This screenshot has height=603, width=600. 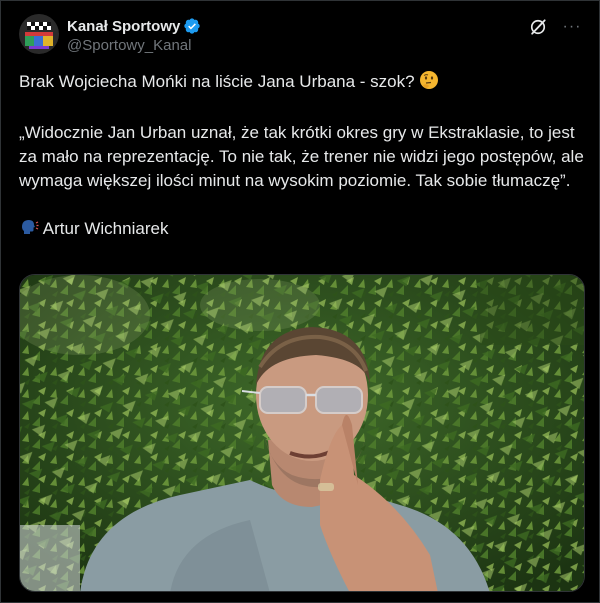 I want to click on speaker-line: Artur Wichniarek, so click(x=302, y=230).